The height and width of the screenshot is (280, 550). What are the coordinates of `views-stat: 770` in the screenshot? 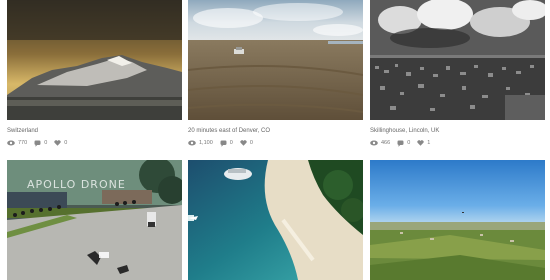 It's located at (17, 143).